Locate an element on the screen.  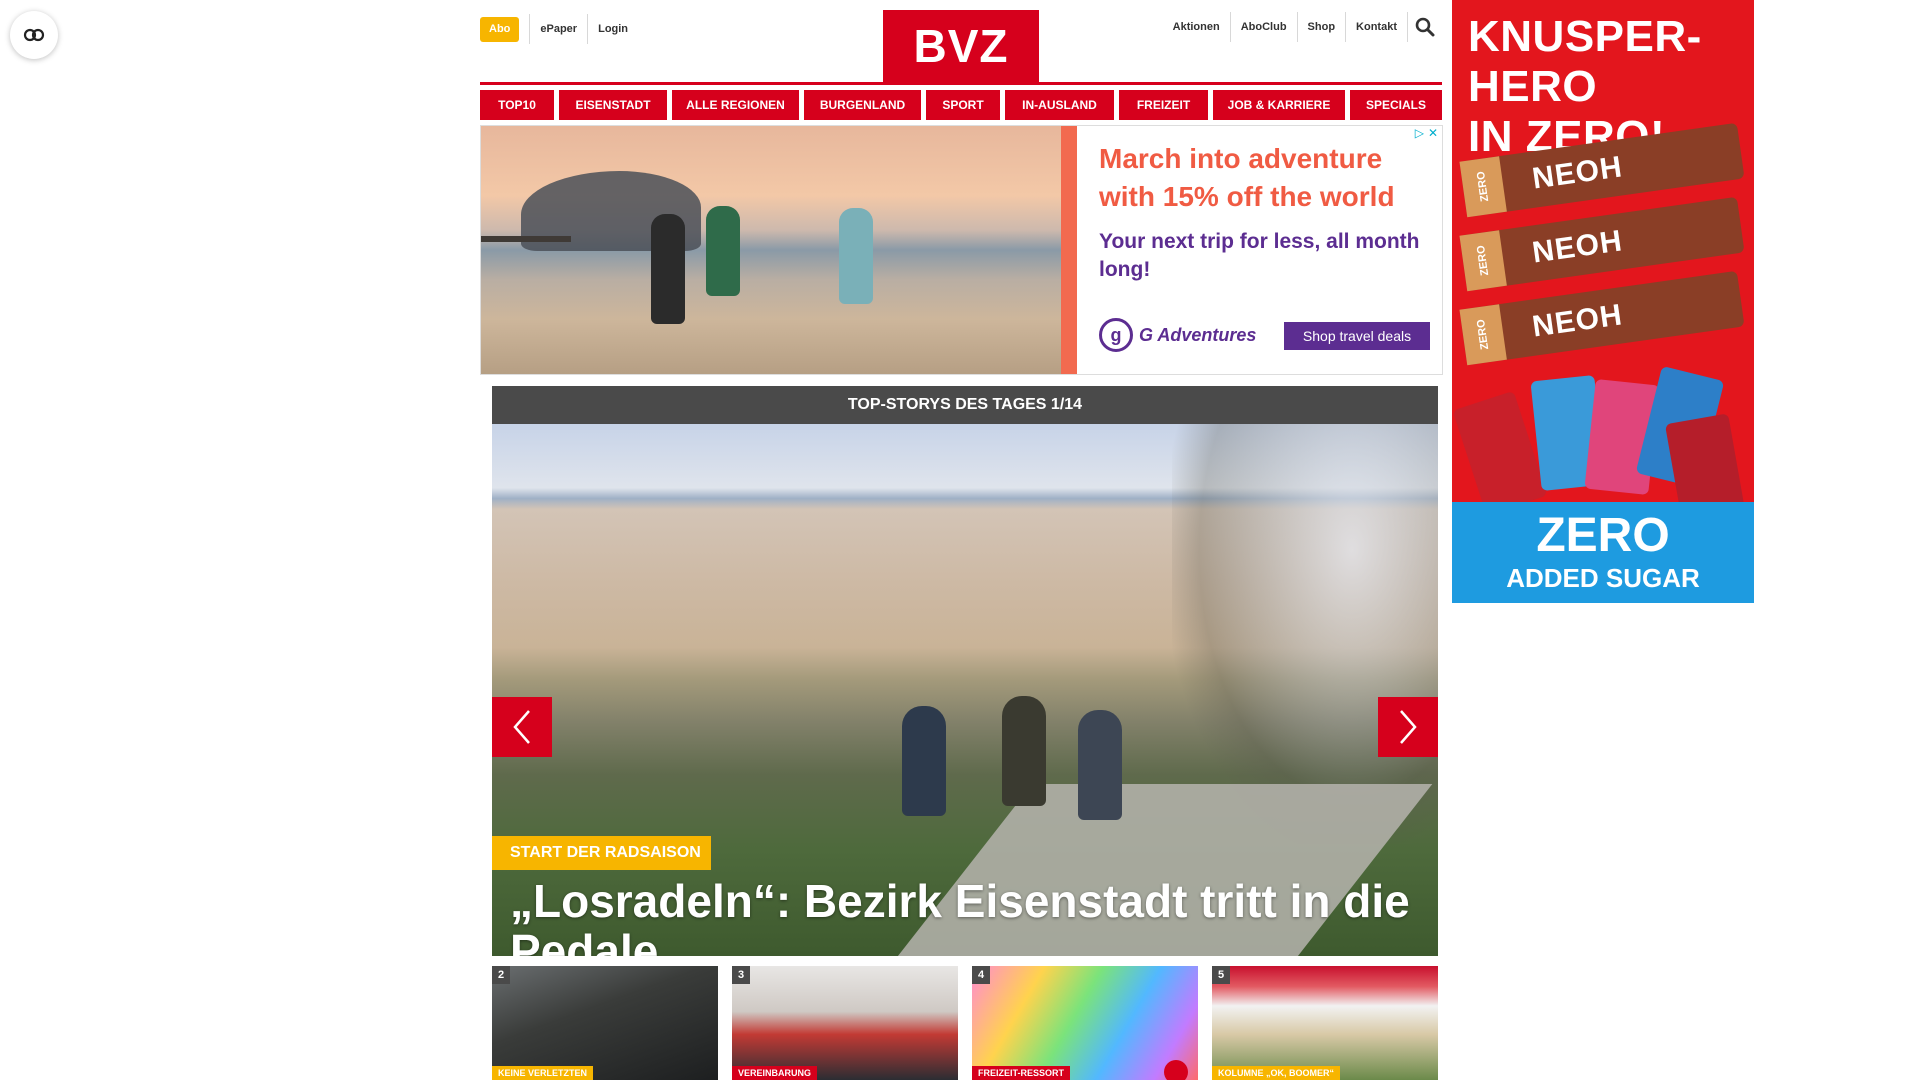
thumb-number: 2 is located at coordinates (501, 975).